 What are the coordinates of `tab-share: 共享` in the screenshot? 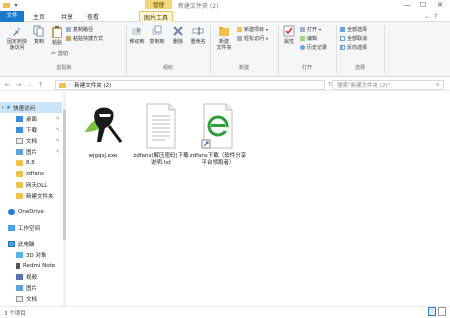 It's located at (67, 16).